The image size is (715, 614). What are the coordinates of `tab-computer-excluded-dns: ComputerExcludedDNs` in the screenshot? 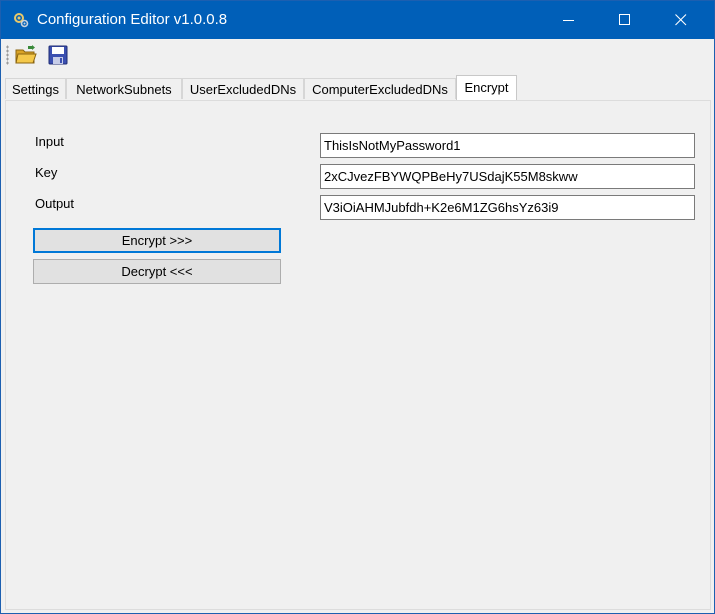 It's located at (380, 88).